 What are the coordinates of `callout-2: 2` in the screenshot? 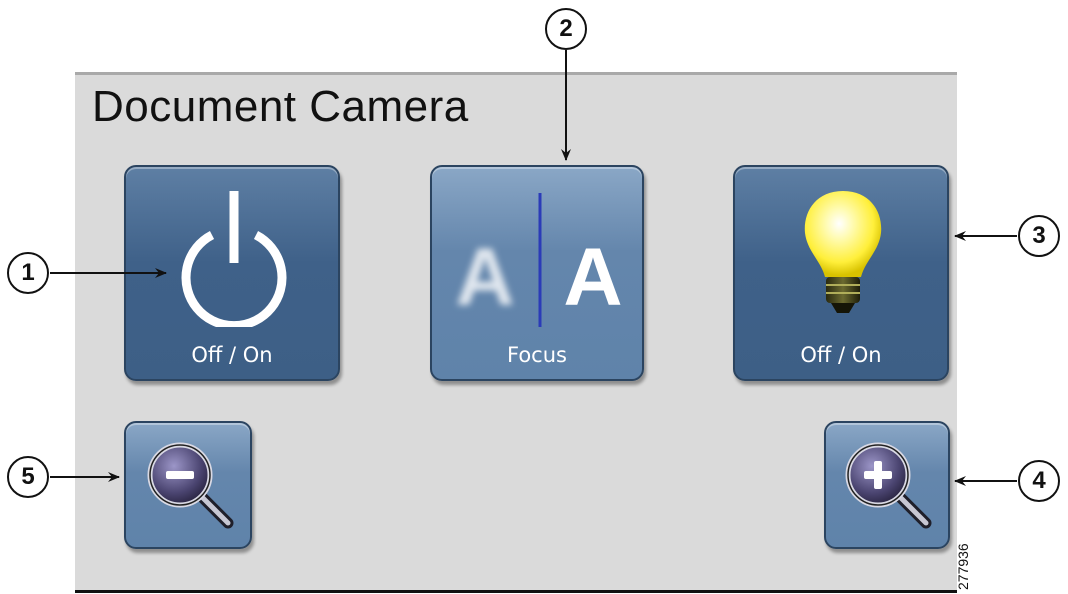 It's located at (566, 29).